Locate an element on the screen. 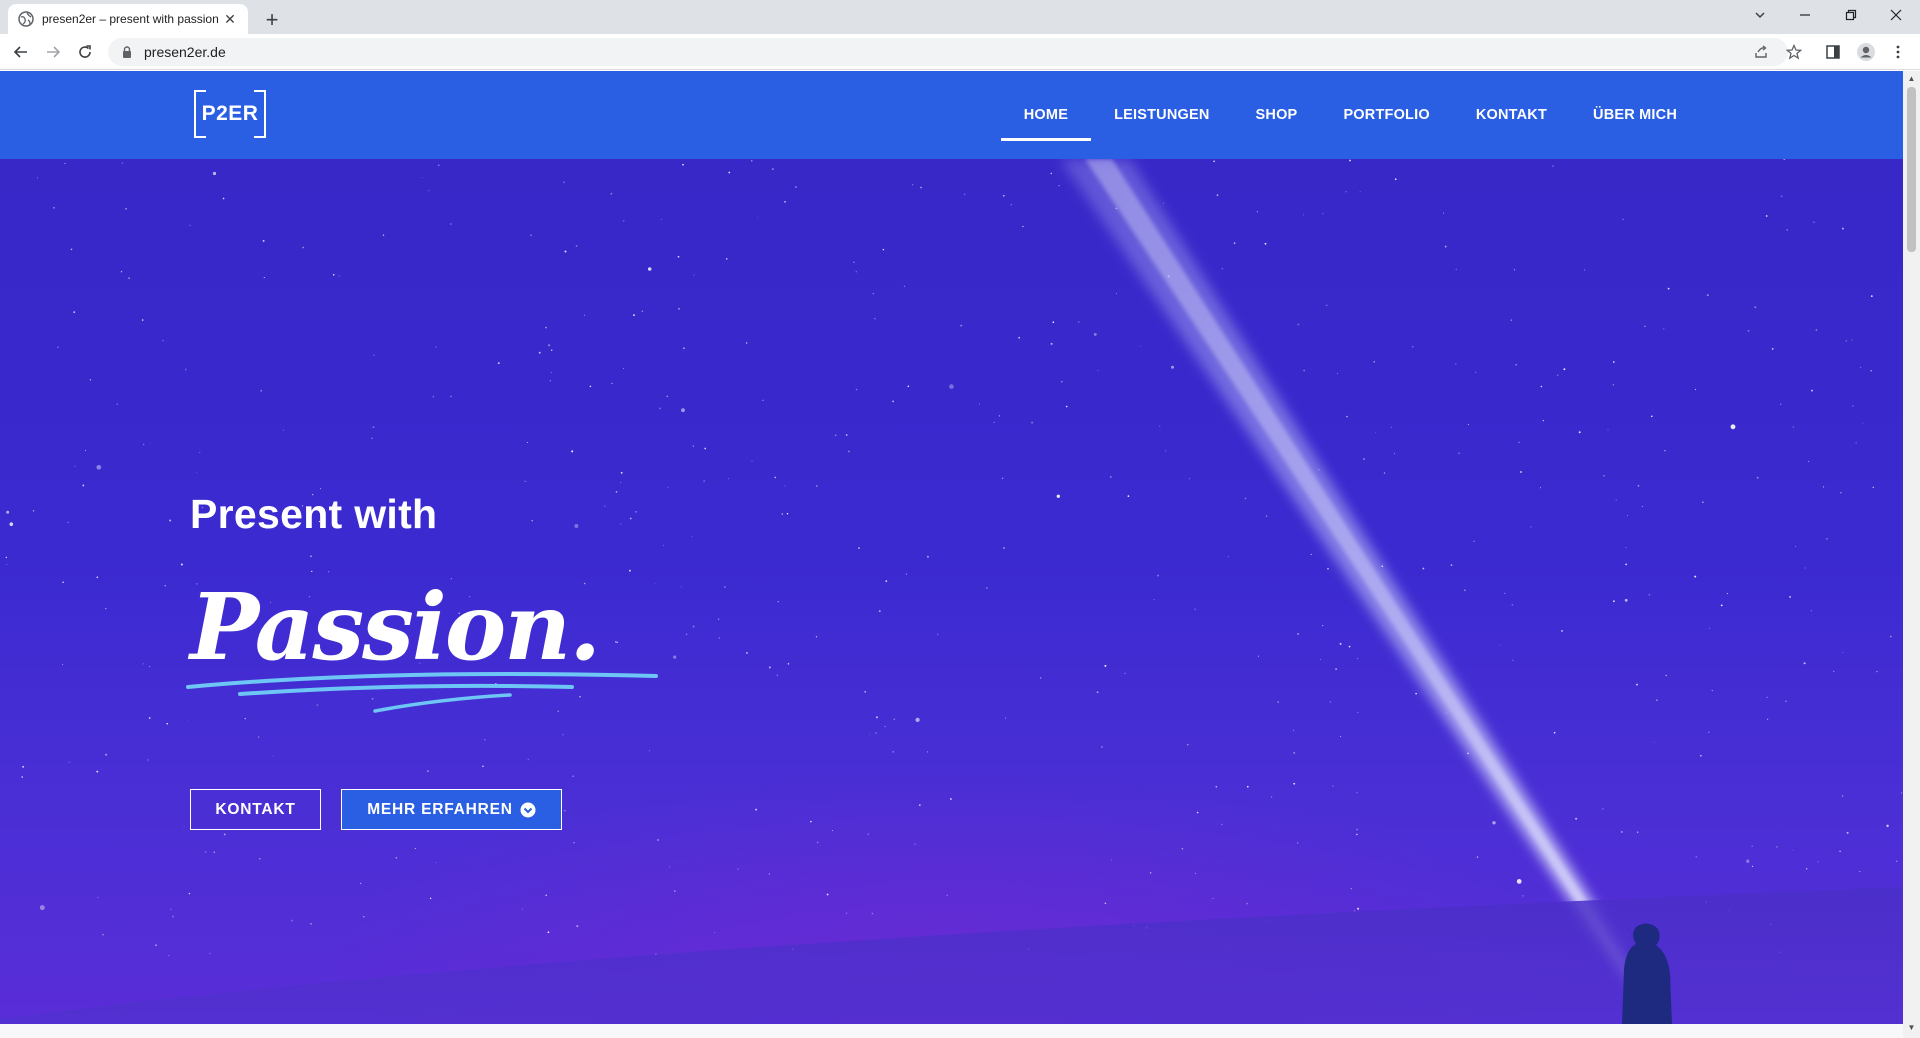 This screenshot has height=1038, width=1920. logo-text: P2ER is located at coordinates (230, 113).